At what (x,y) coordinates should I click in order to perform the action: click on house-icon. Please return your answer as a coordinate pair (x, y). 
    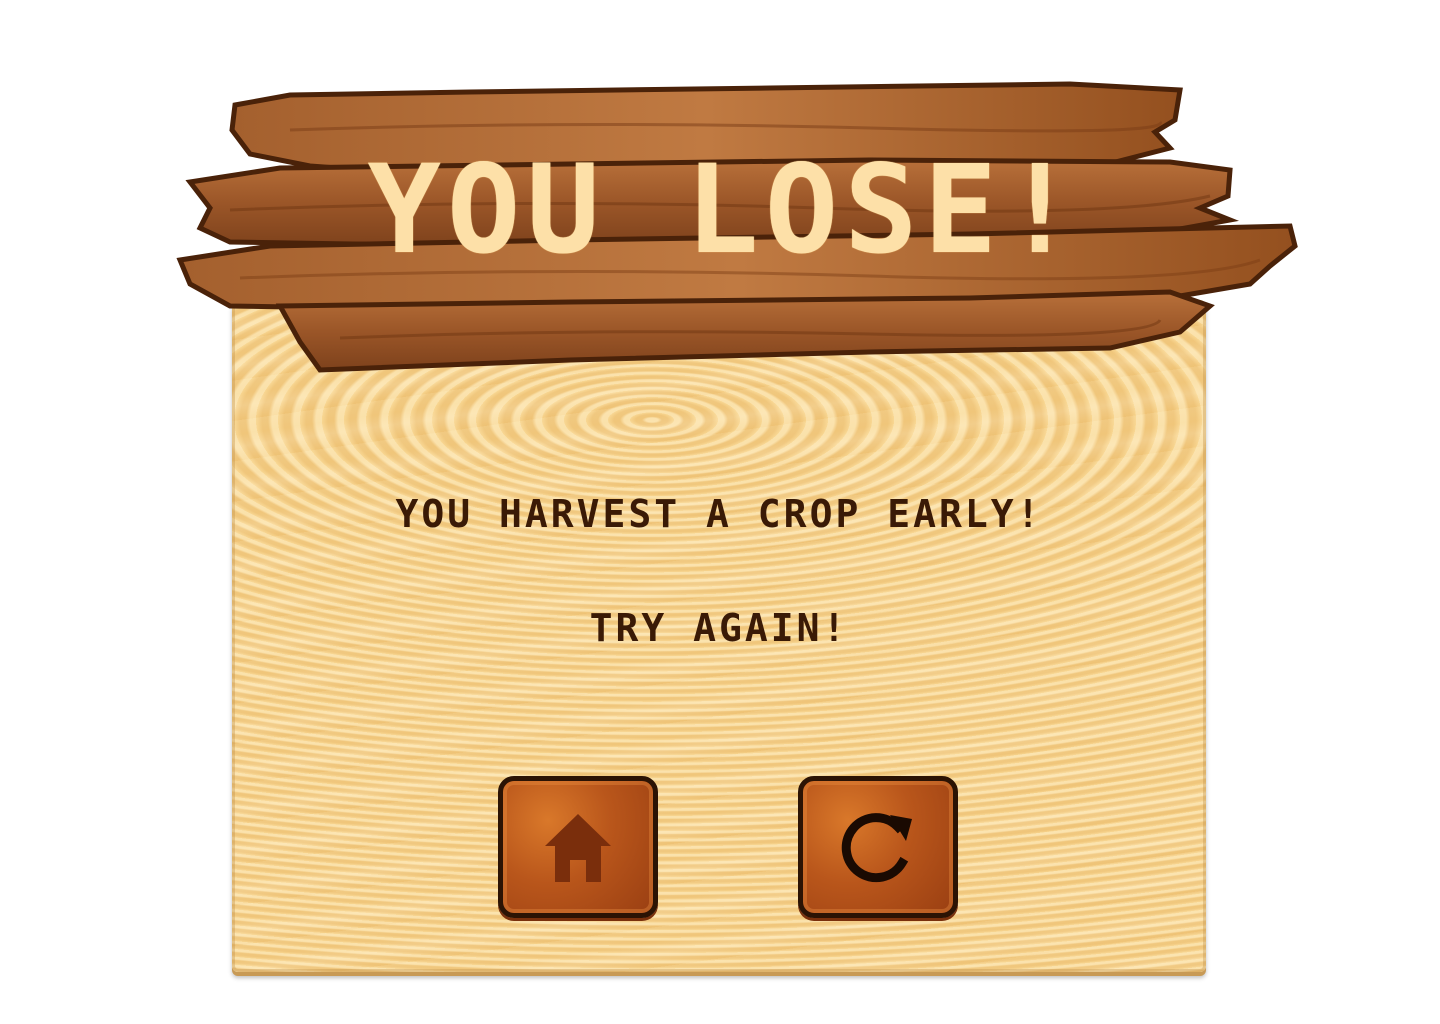
    Looking at the image, I should click on (578, 848).